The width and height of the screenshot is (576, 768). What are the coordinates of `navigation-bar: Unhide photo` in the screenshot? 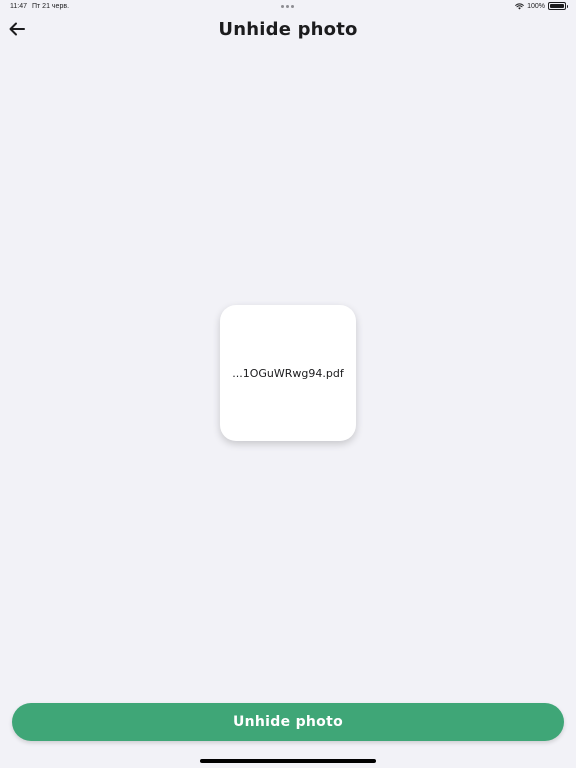 It's located at (288, 30).